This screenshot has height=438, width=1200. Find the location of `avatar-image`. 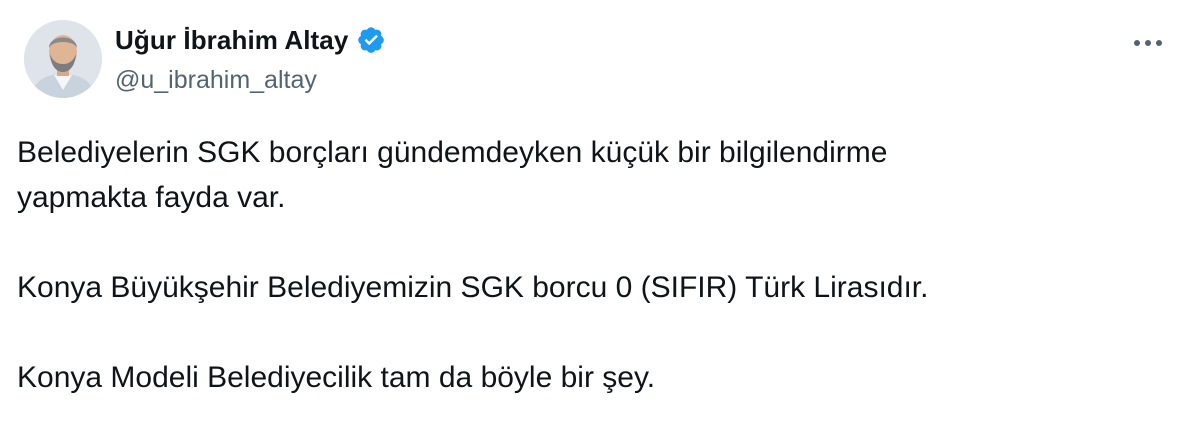

avatar-image is located at coordinates (63, 59).